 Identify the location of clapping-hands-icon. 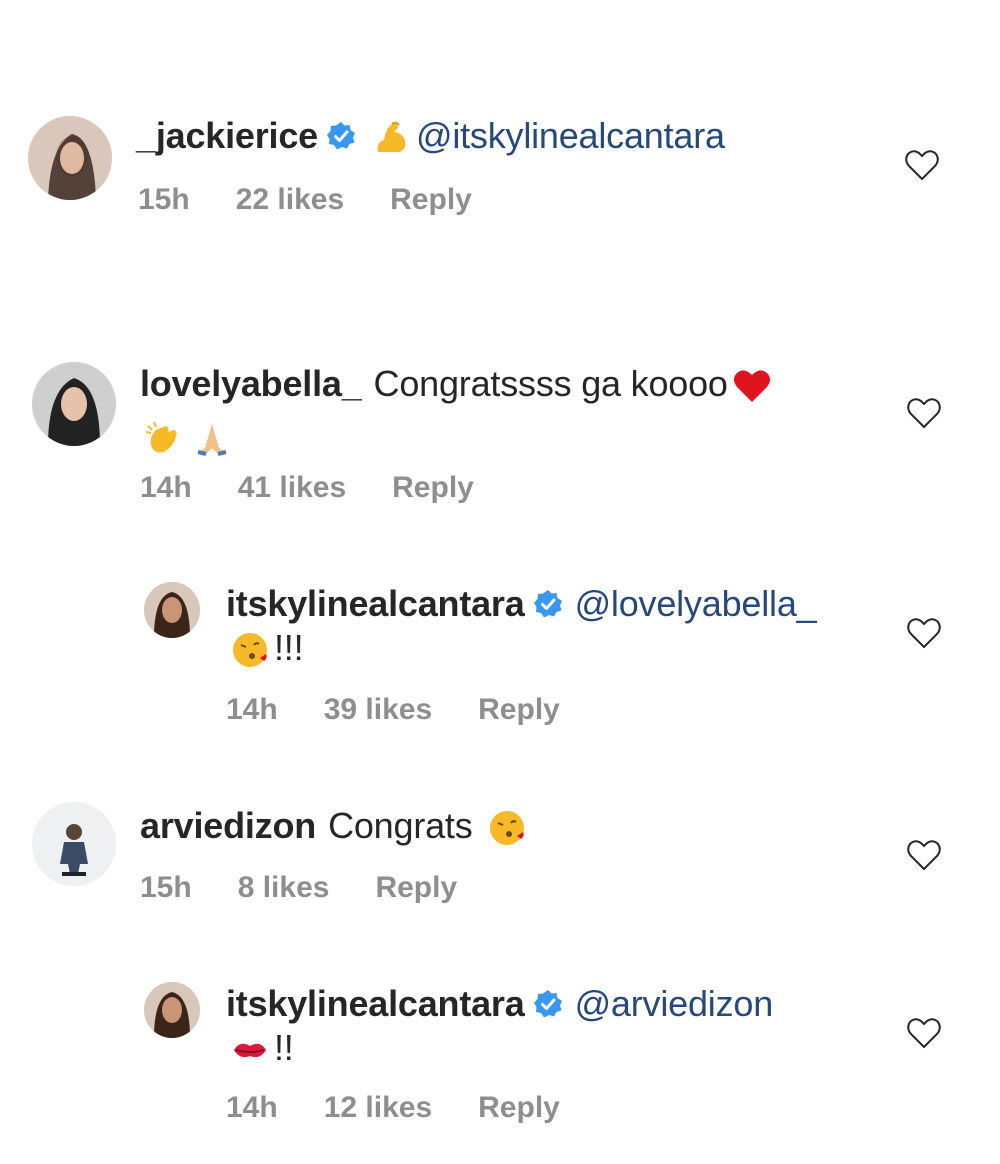
(164, 438).